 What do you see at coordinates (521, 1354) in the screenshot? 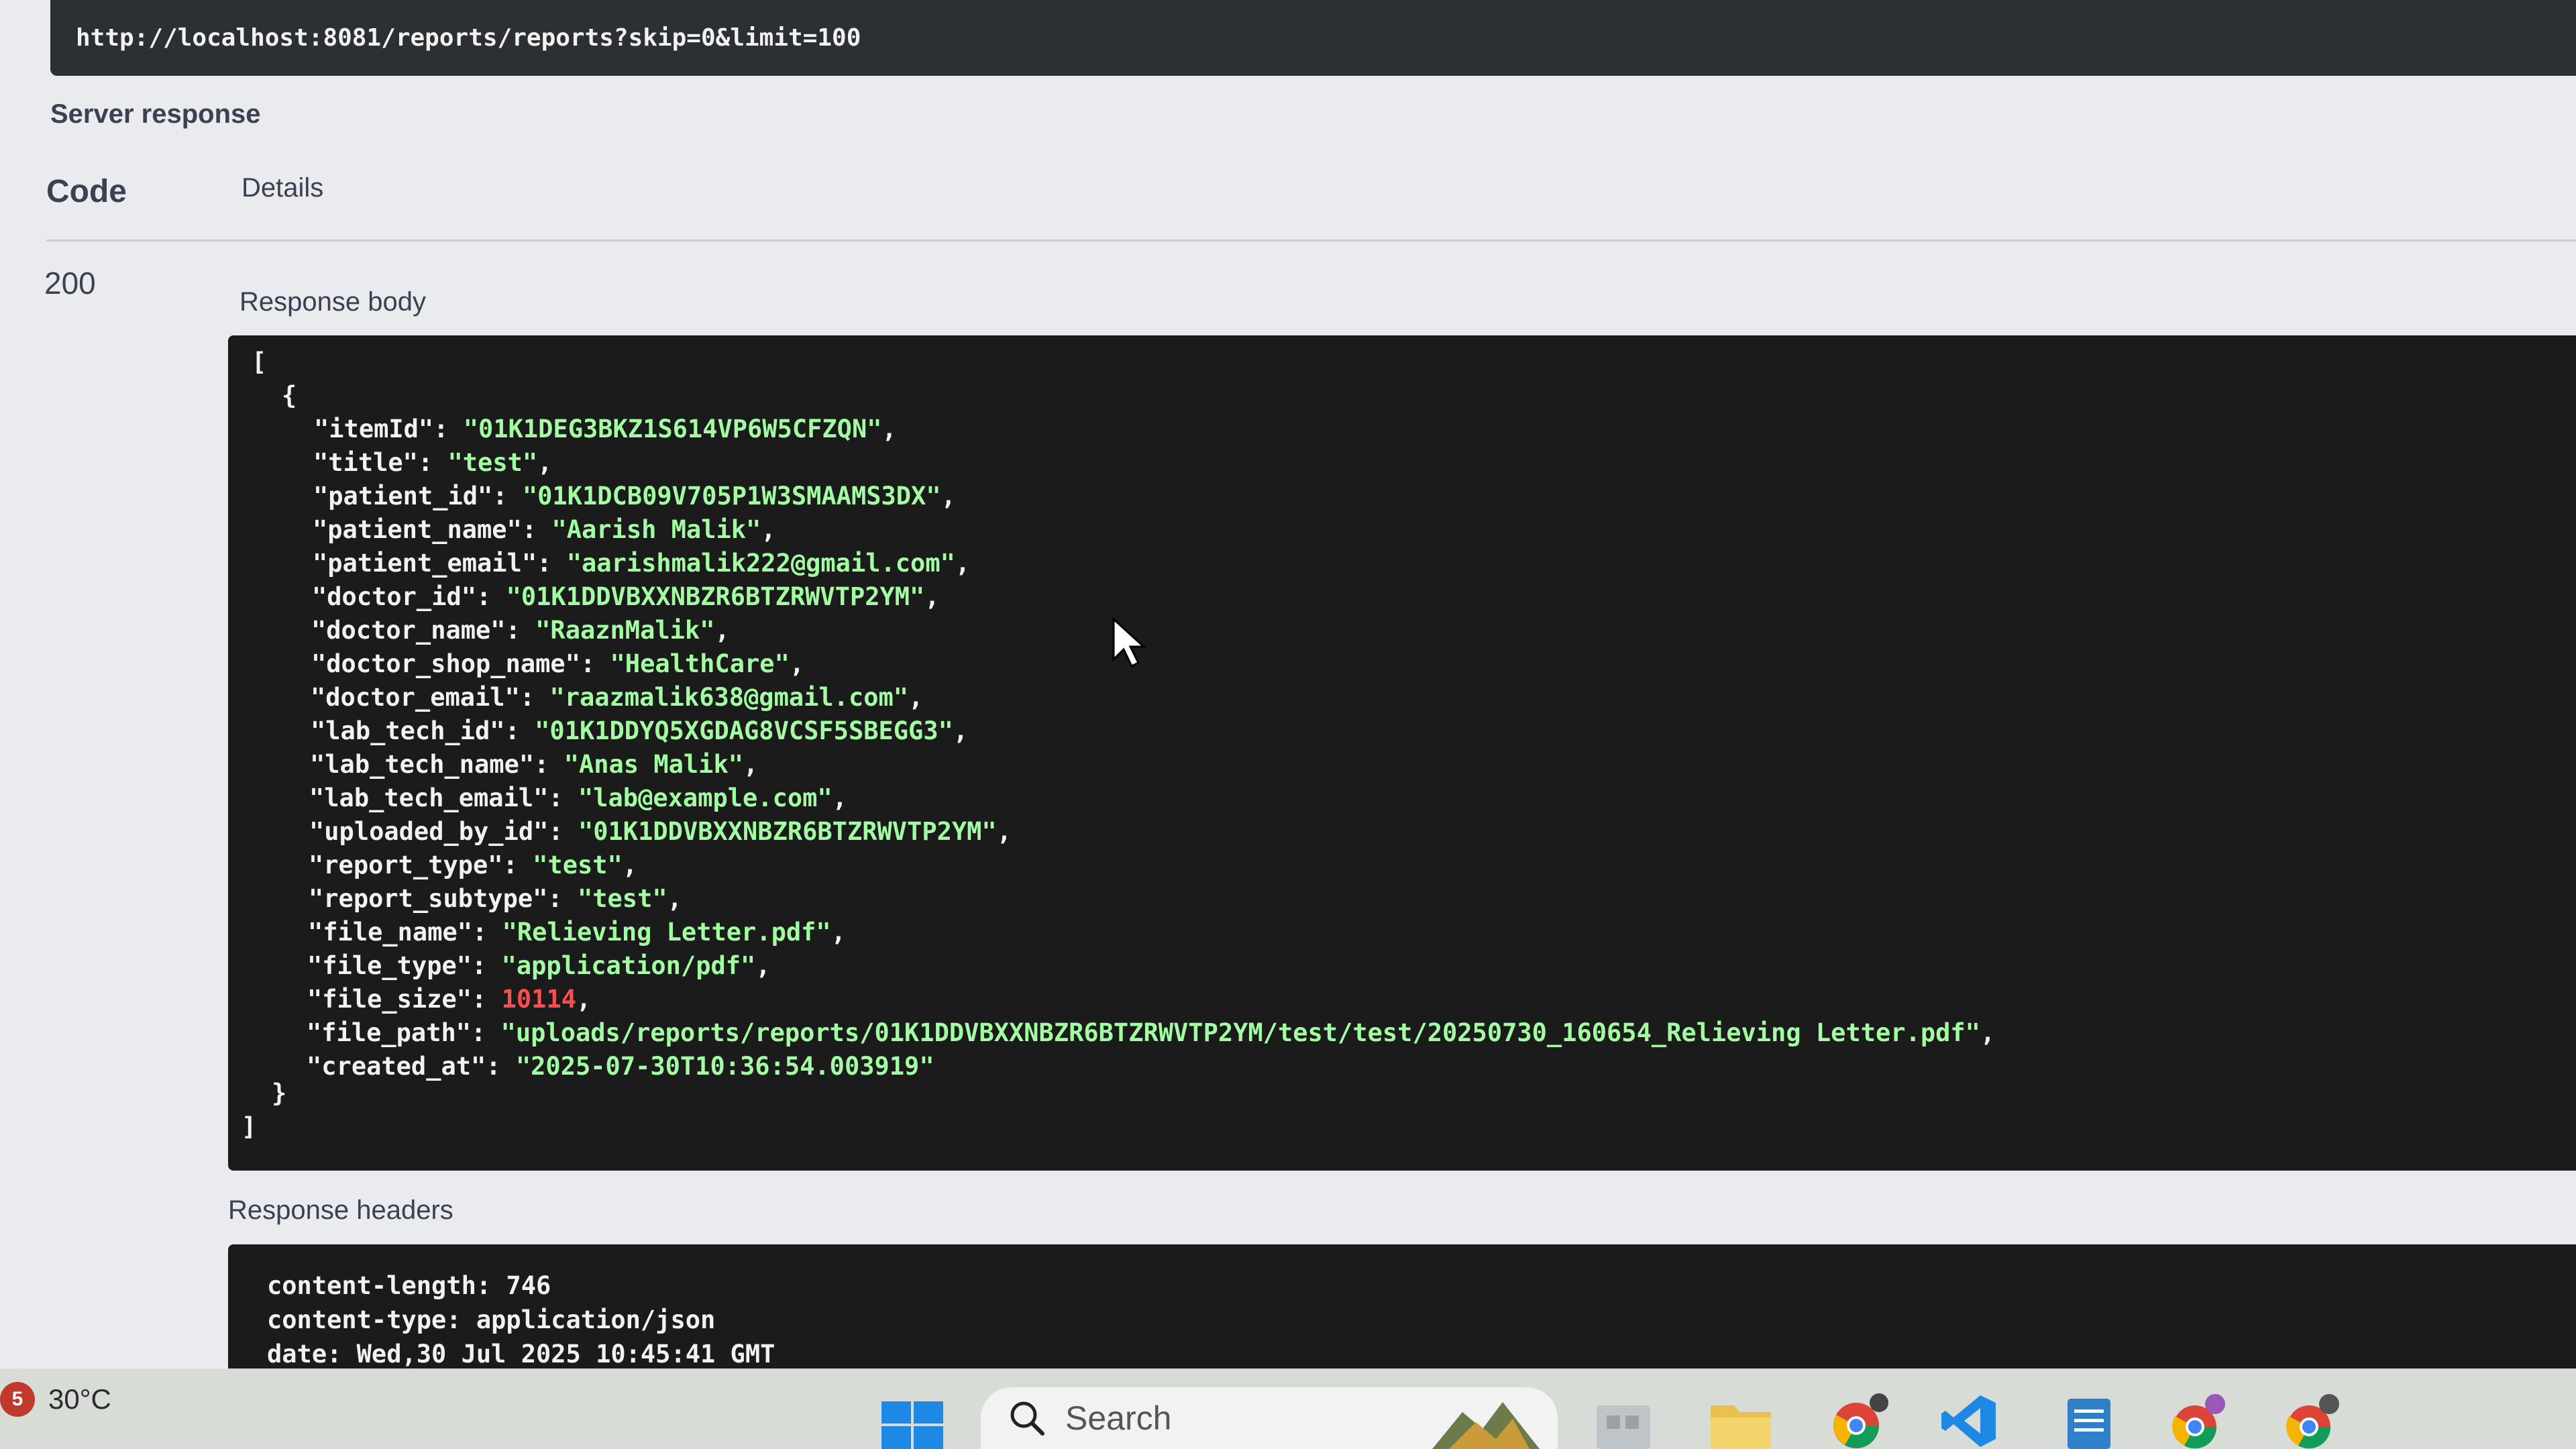
I see `header-line: date: Wed,30 Jul 2025 10:45:41 GMT` at bounding box center [521, 1354].